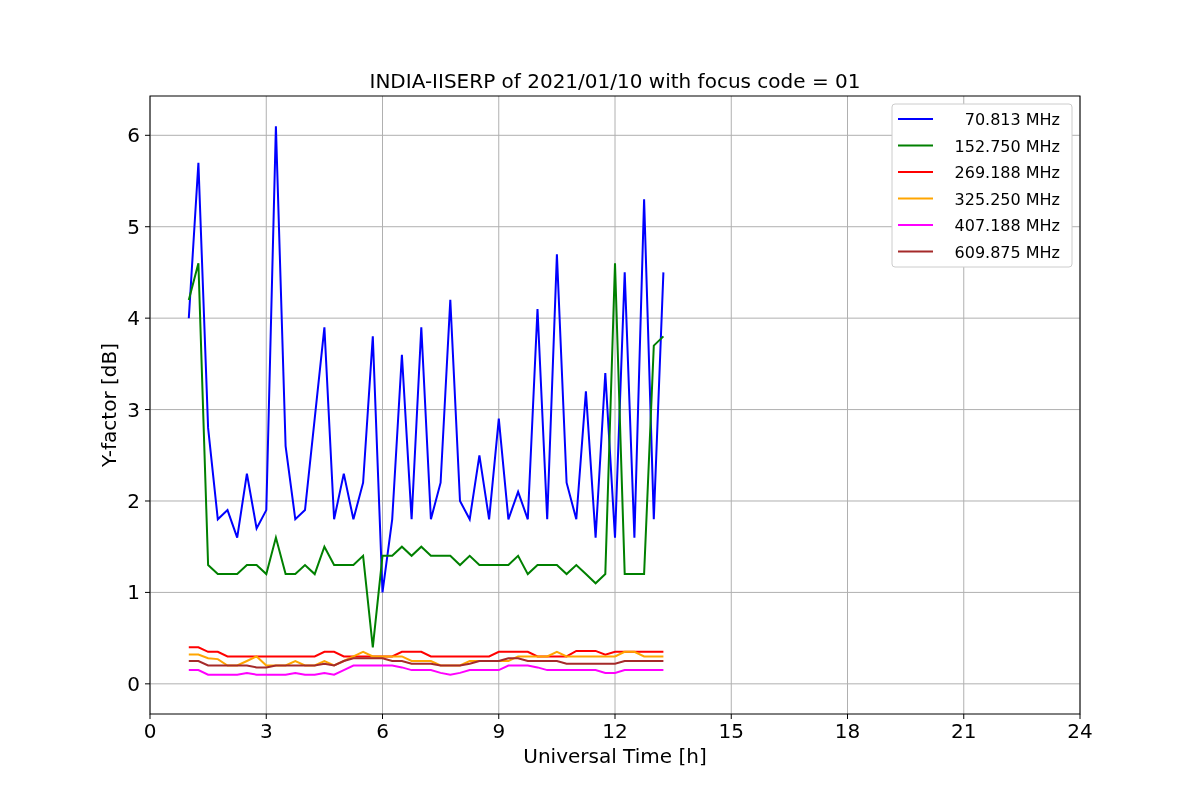 Image resolution: width=1200 pixels, height=800 pixels. I want to click on x-tick-label: 12, so click(615, 731).